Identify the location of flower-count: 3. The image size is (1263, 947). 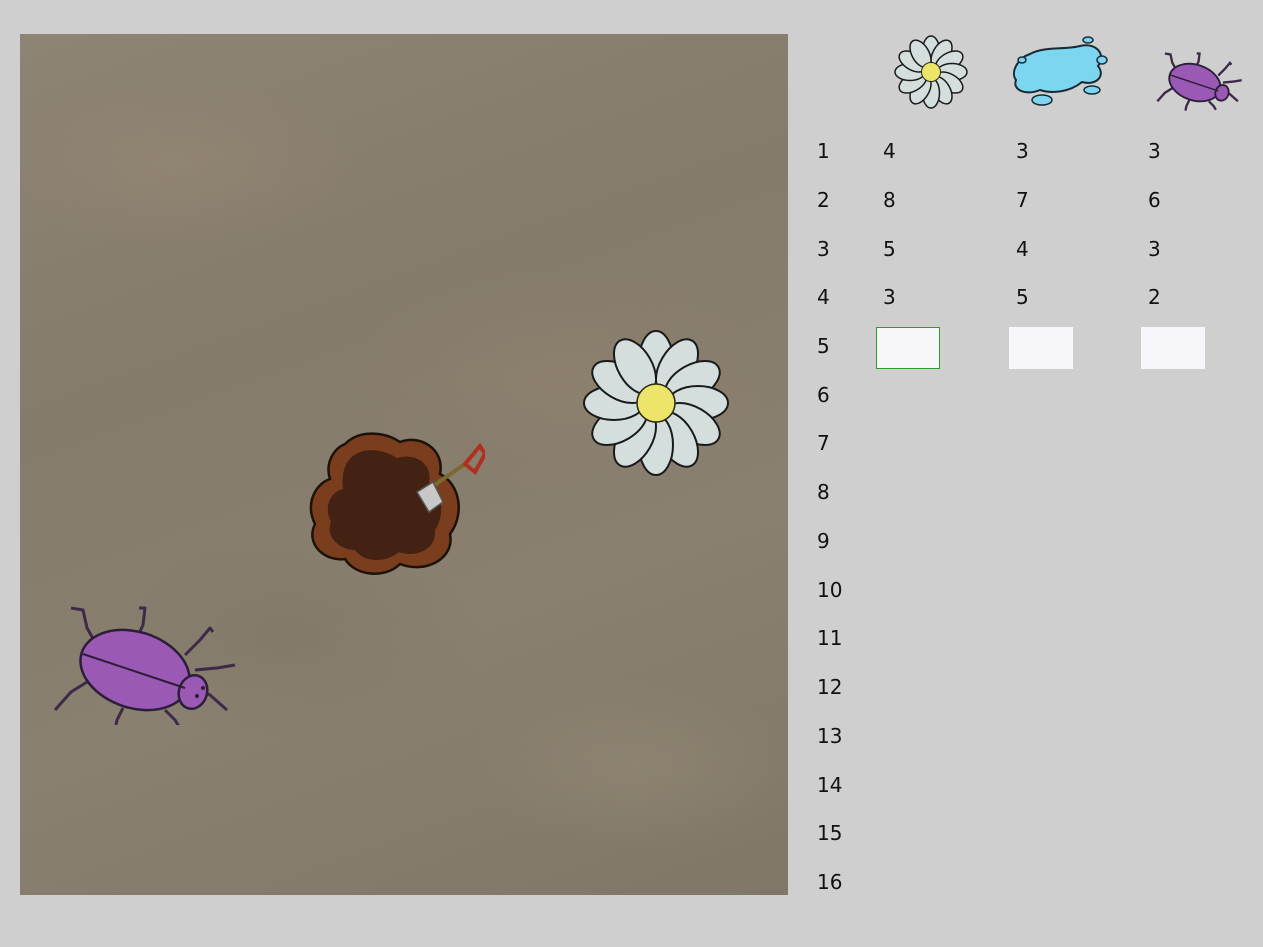
(889, 297).